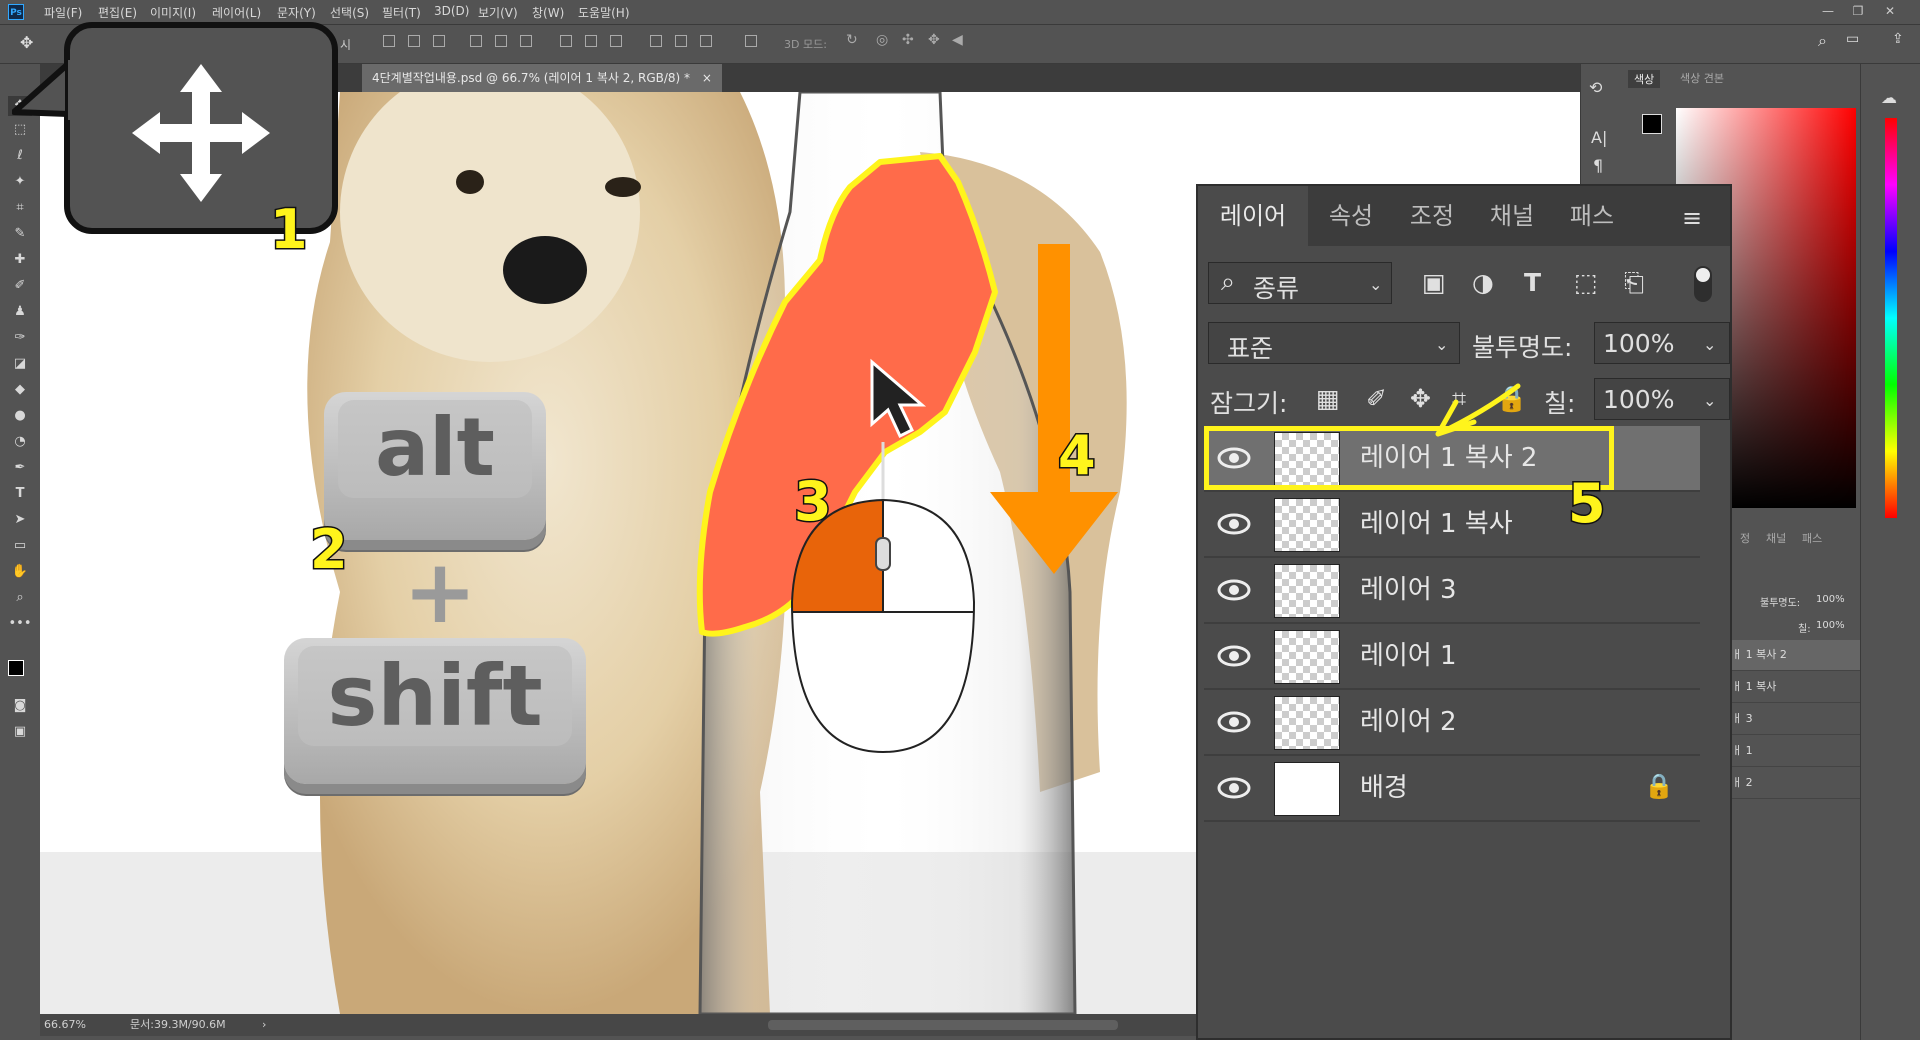 The image size is (1920, 1040). I want to click on auto-align-icon, so click(751, 41).